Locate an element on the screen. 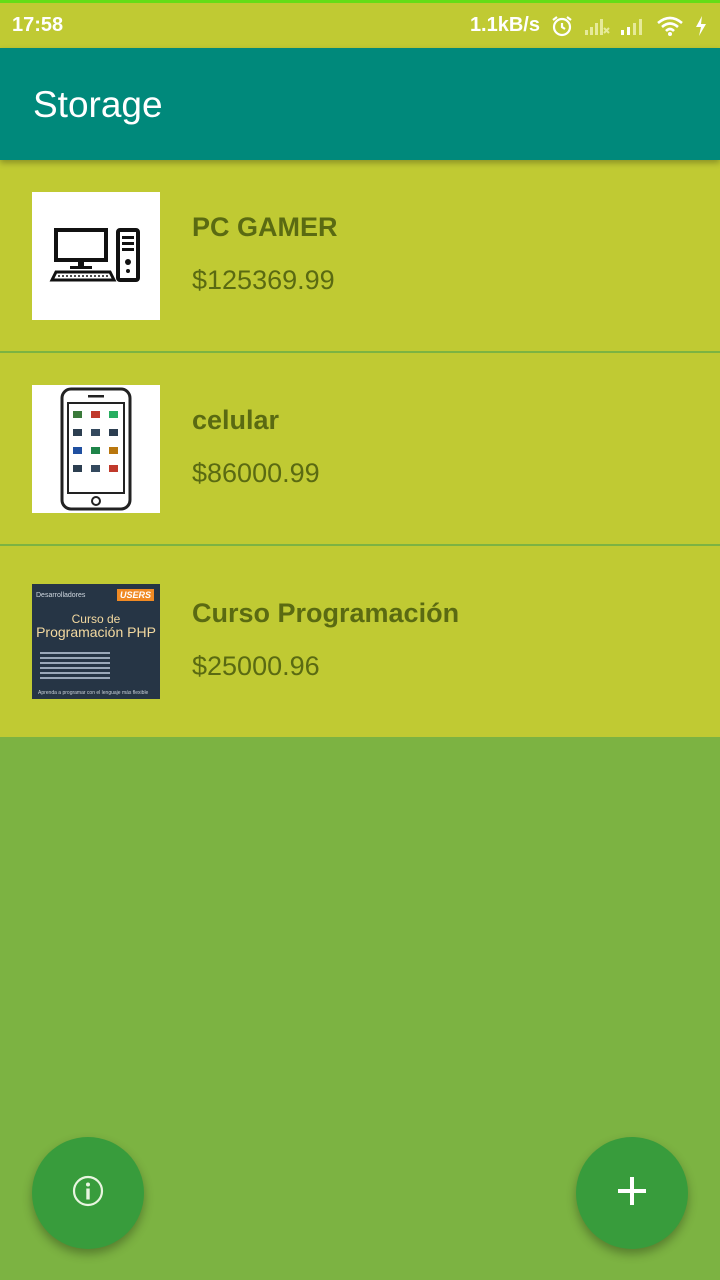 The width and height of the screenshot is (720, 1280). desktop-computer-icon is located at coordinates (96, 256).